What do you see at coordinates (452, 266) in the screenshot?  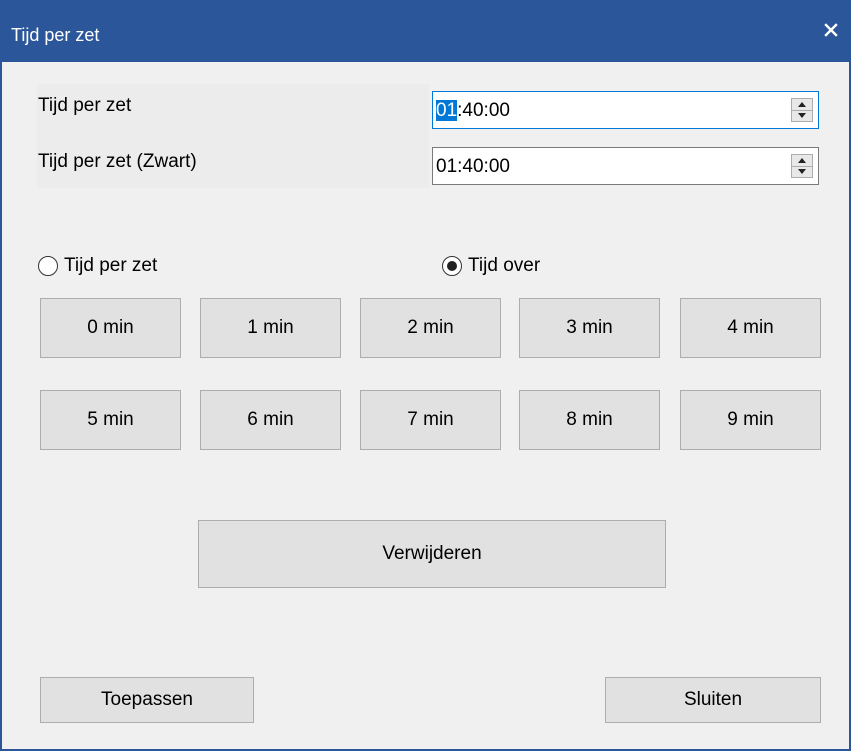 I see `radio-selected-icon` at bounding box center [452, 266].